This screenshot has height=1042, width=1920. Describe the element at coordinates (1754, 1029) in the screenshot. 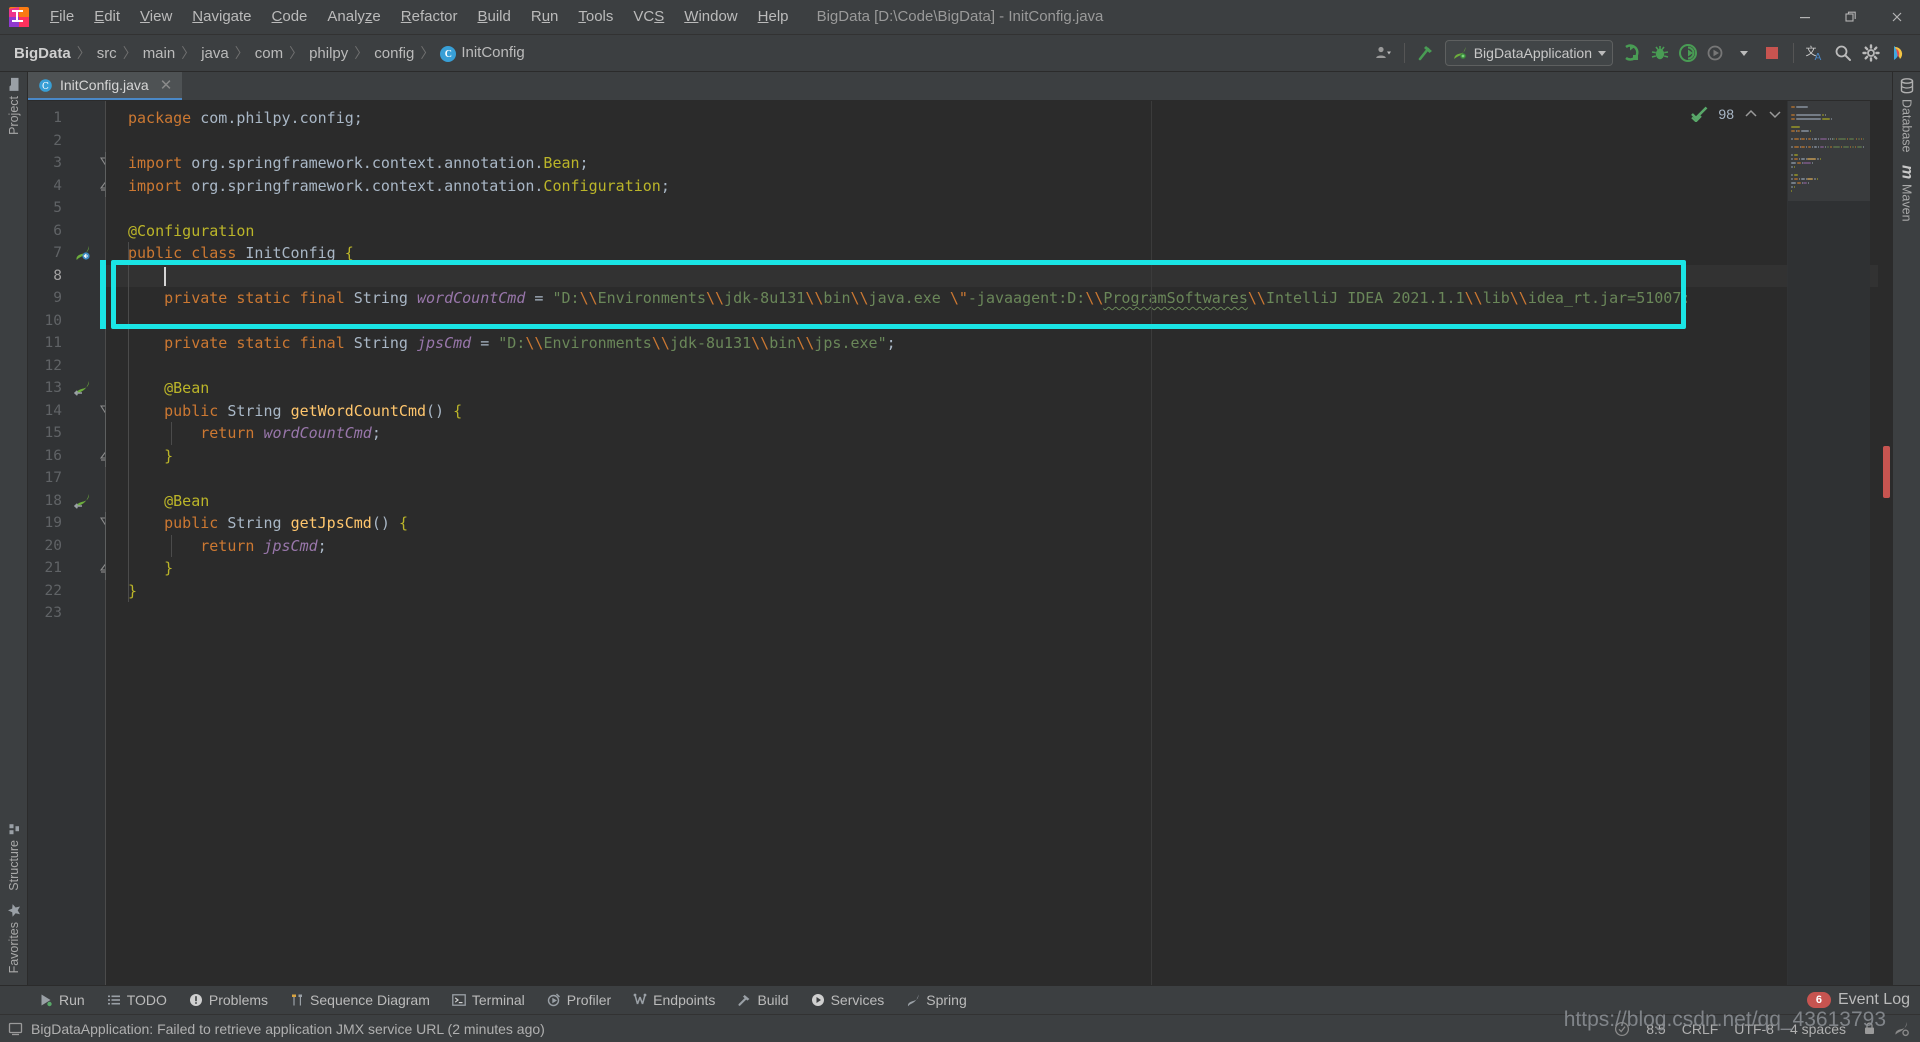

I see `file-encoding: UTF-8` at that location.